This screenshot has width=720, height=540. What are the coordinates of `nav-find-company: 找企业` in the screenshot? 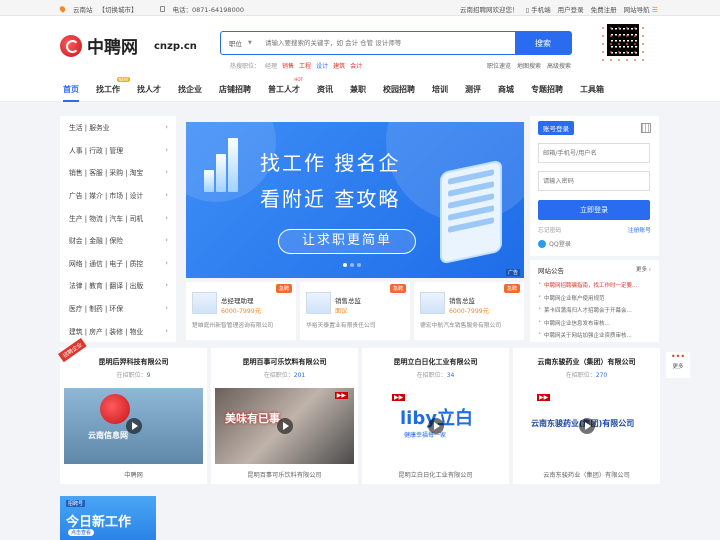 It's located at (190, 89).